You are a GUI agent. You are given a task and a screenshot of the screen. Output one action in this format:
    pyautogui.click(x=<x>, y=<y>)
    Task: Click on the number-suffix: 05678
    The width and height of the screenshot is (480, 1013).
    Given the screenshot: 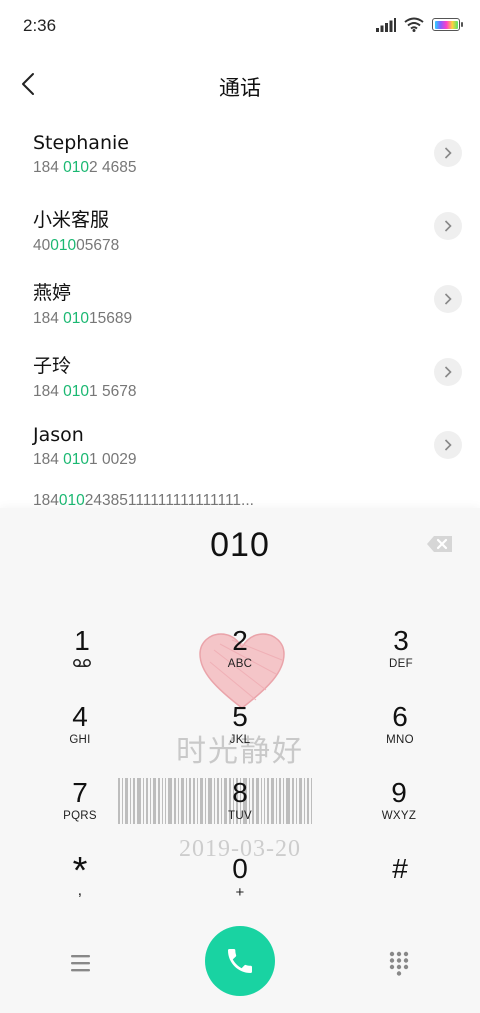 What is the action you would take?
    pyautogui.click(x=98, y=245)
    